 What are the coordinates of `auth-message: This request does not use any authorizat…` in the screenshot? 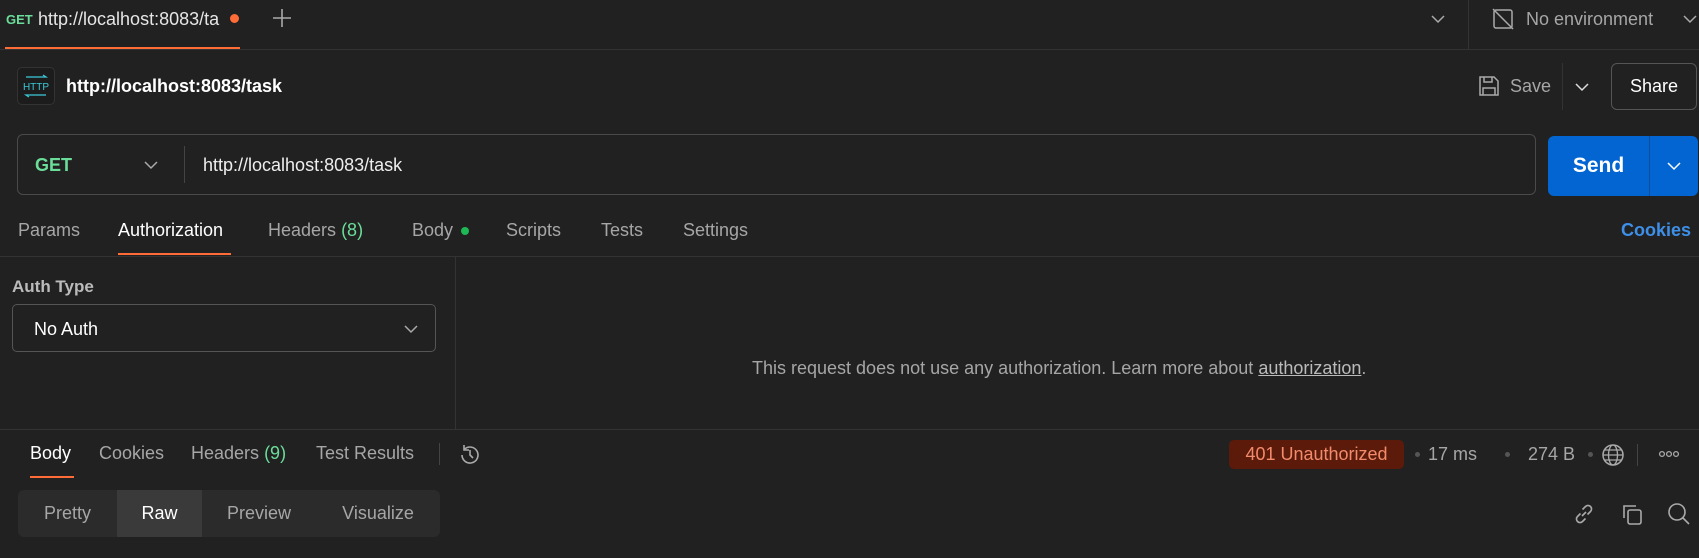 It's located at (1059, 368).